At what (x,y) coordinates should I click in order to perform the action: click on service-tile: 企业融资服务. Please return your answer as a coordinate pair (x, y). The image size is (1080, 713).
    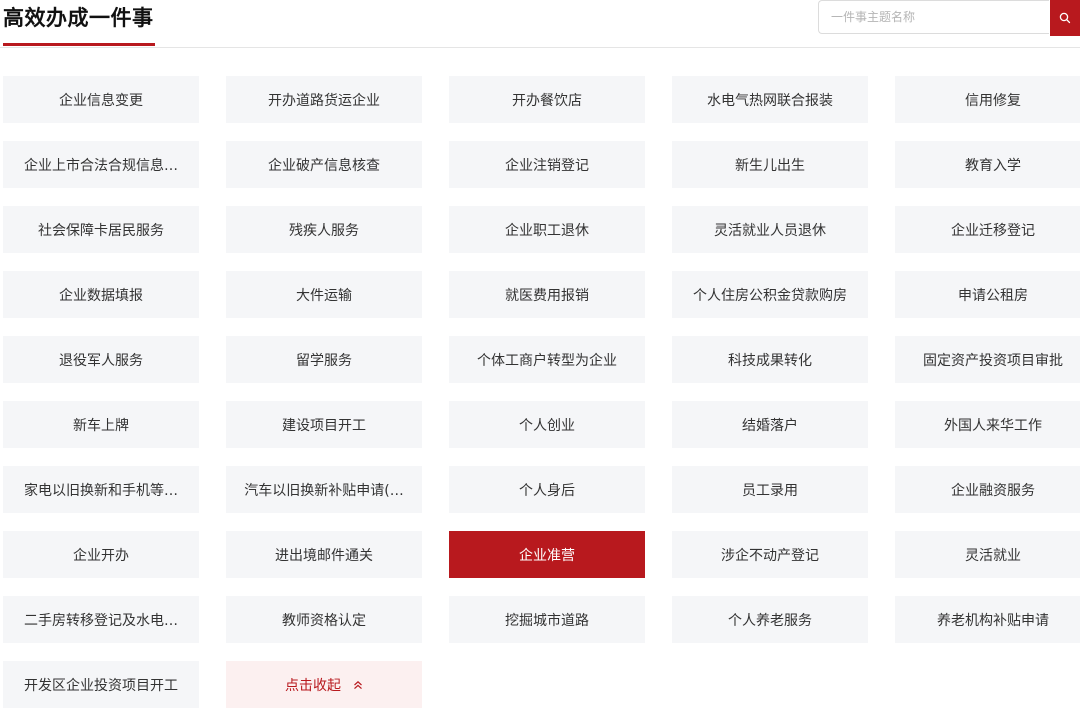
    Looking at the image, I should click on (987, 489).